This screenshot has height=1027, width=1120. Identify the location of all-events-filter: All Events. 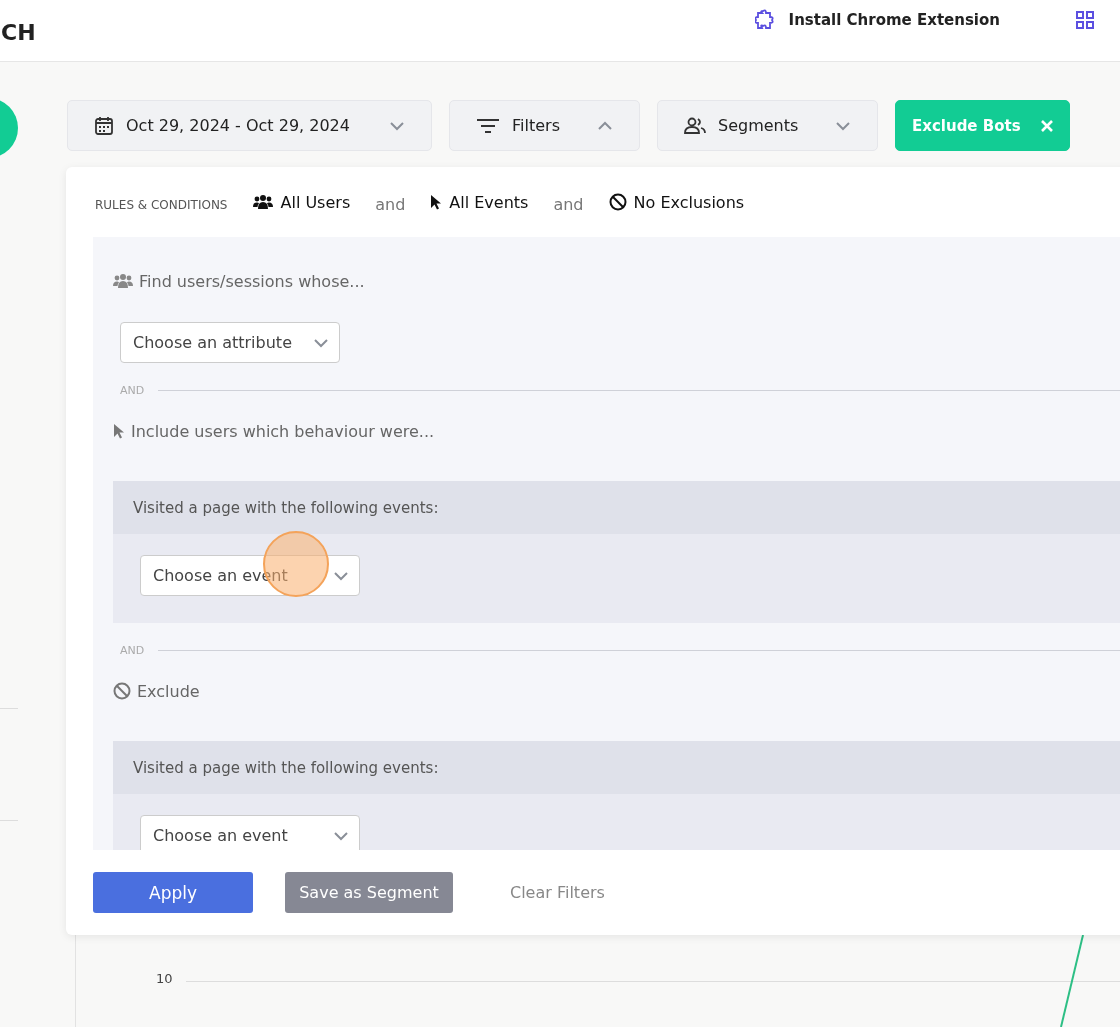
(479, 202).